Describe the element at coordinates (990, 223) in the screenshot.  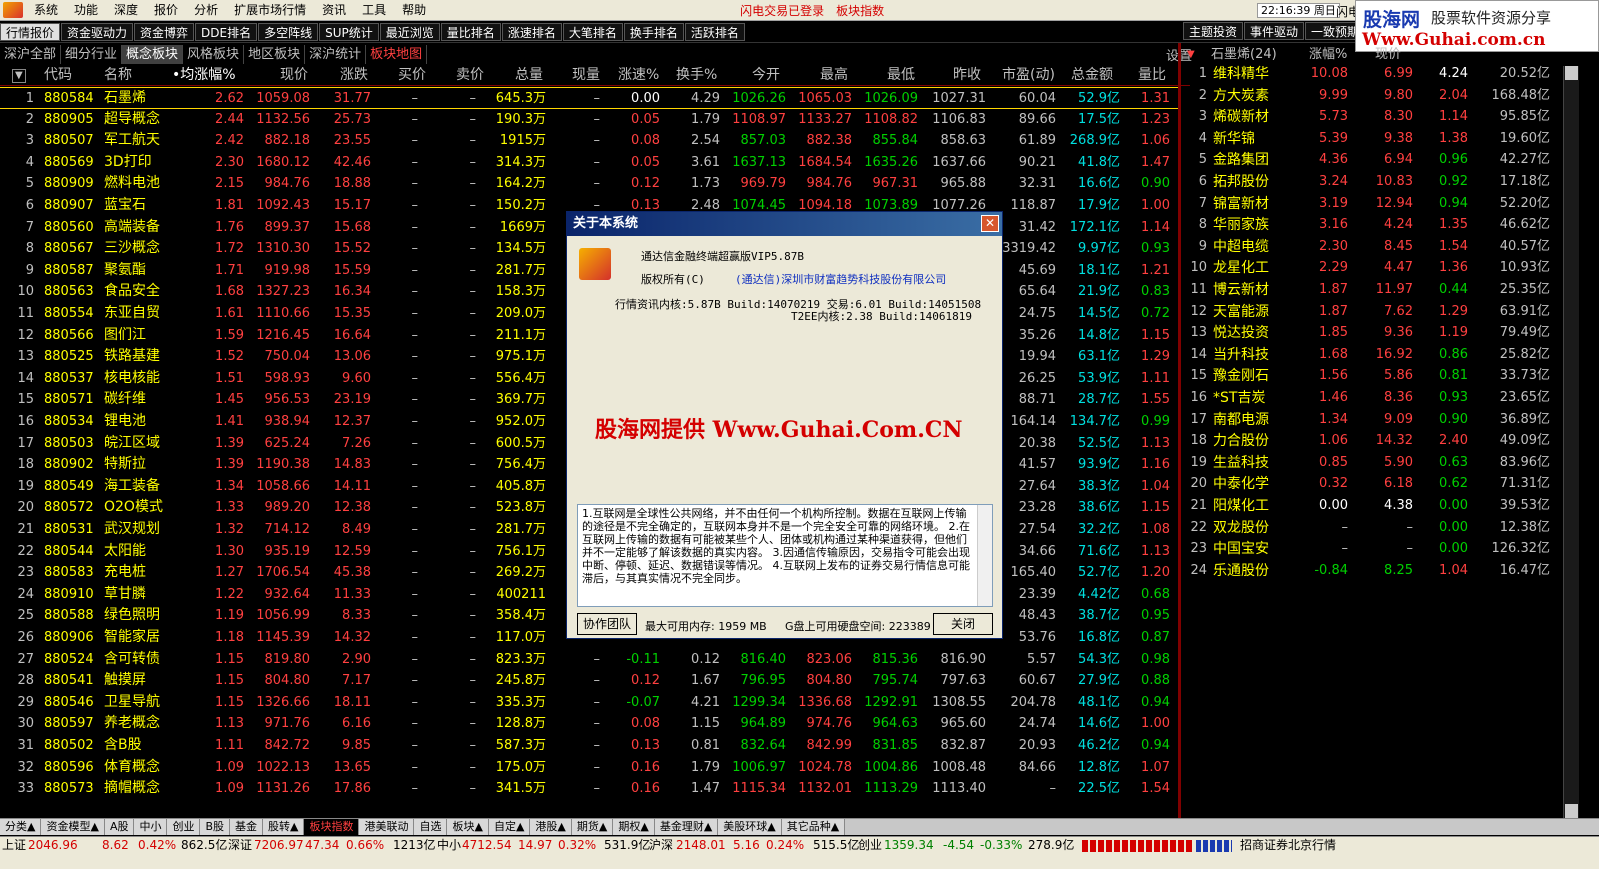
I see `dialog-close-icon: ✕` at that location.